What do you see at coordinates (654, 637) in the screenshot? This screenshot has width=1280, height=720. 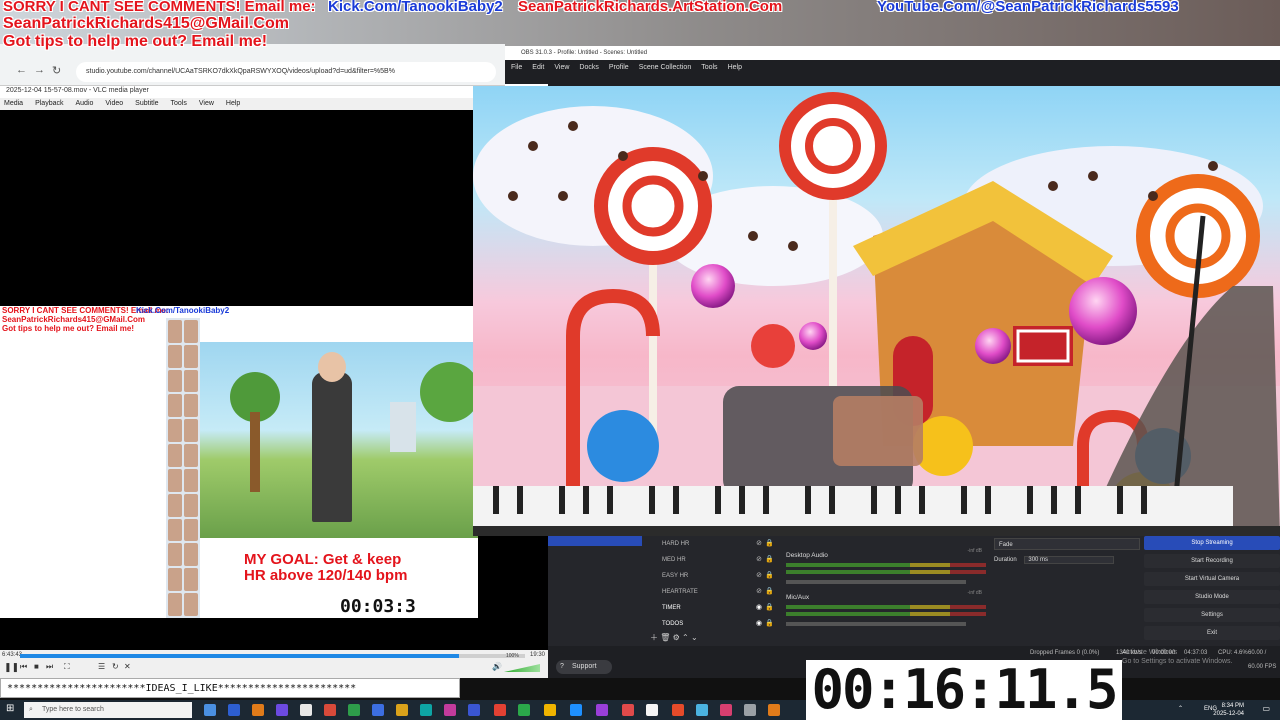 I see `add-source-icon: ＋` at bounding box center [654, 637].